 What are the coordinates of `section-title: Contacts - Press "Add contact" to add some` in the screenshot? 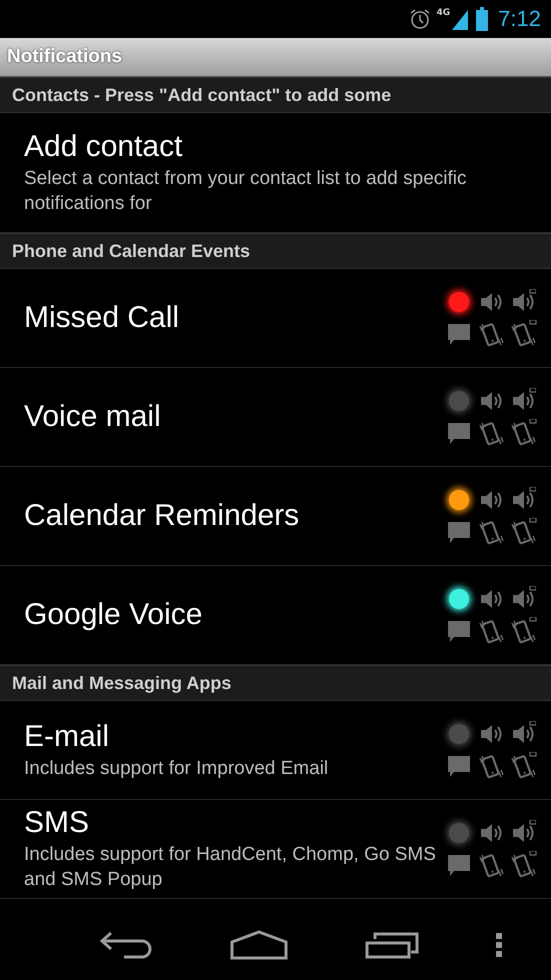 It's located at (202, 95).